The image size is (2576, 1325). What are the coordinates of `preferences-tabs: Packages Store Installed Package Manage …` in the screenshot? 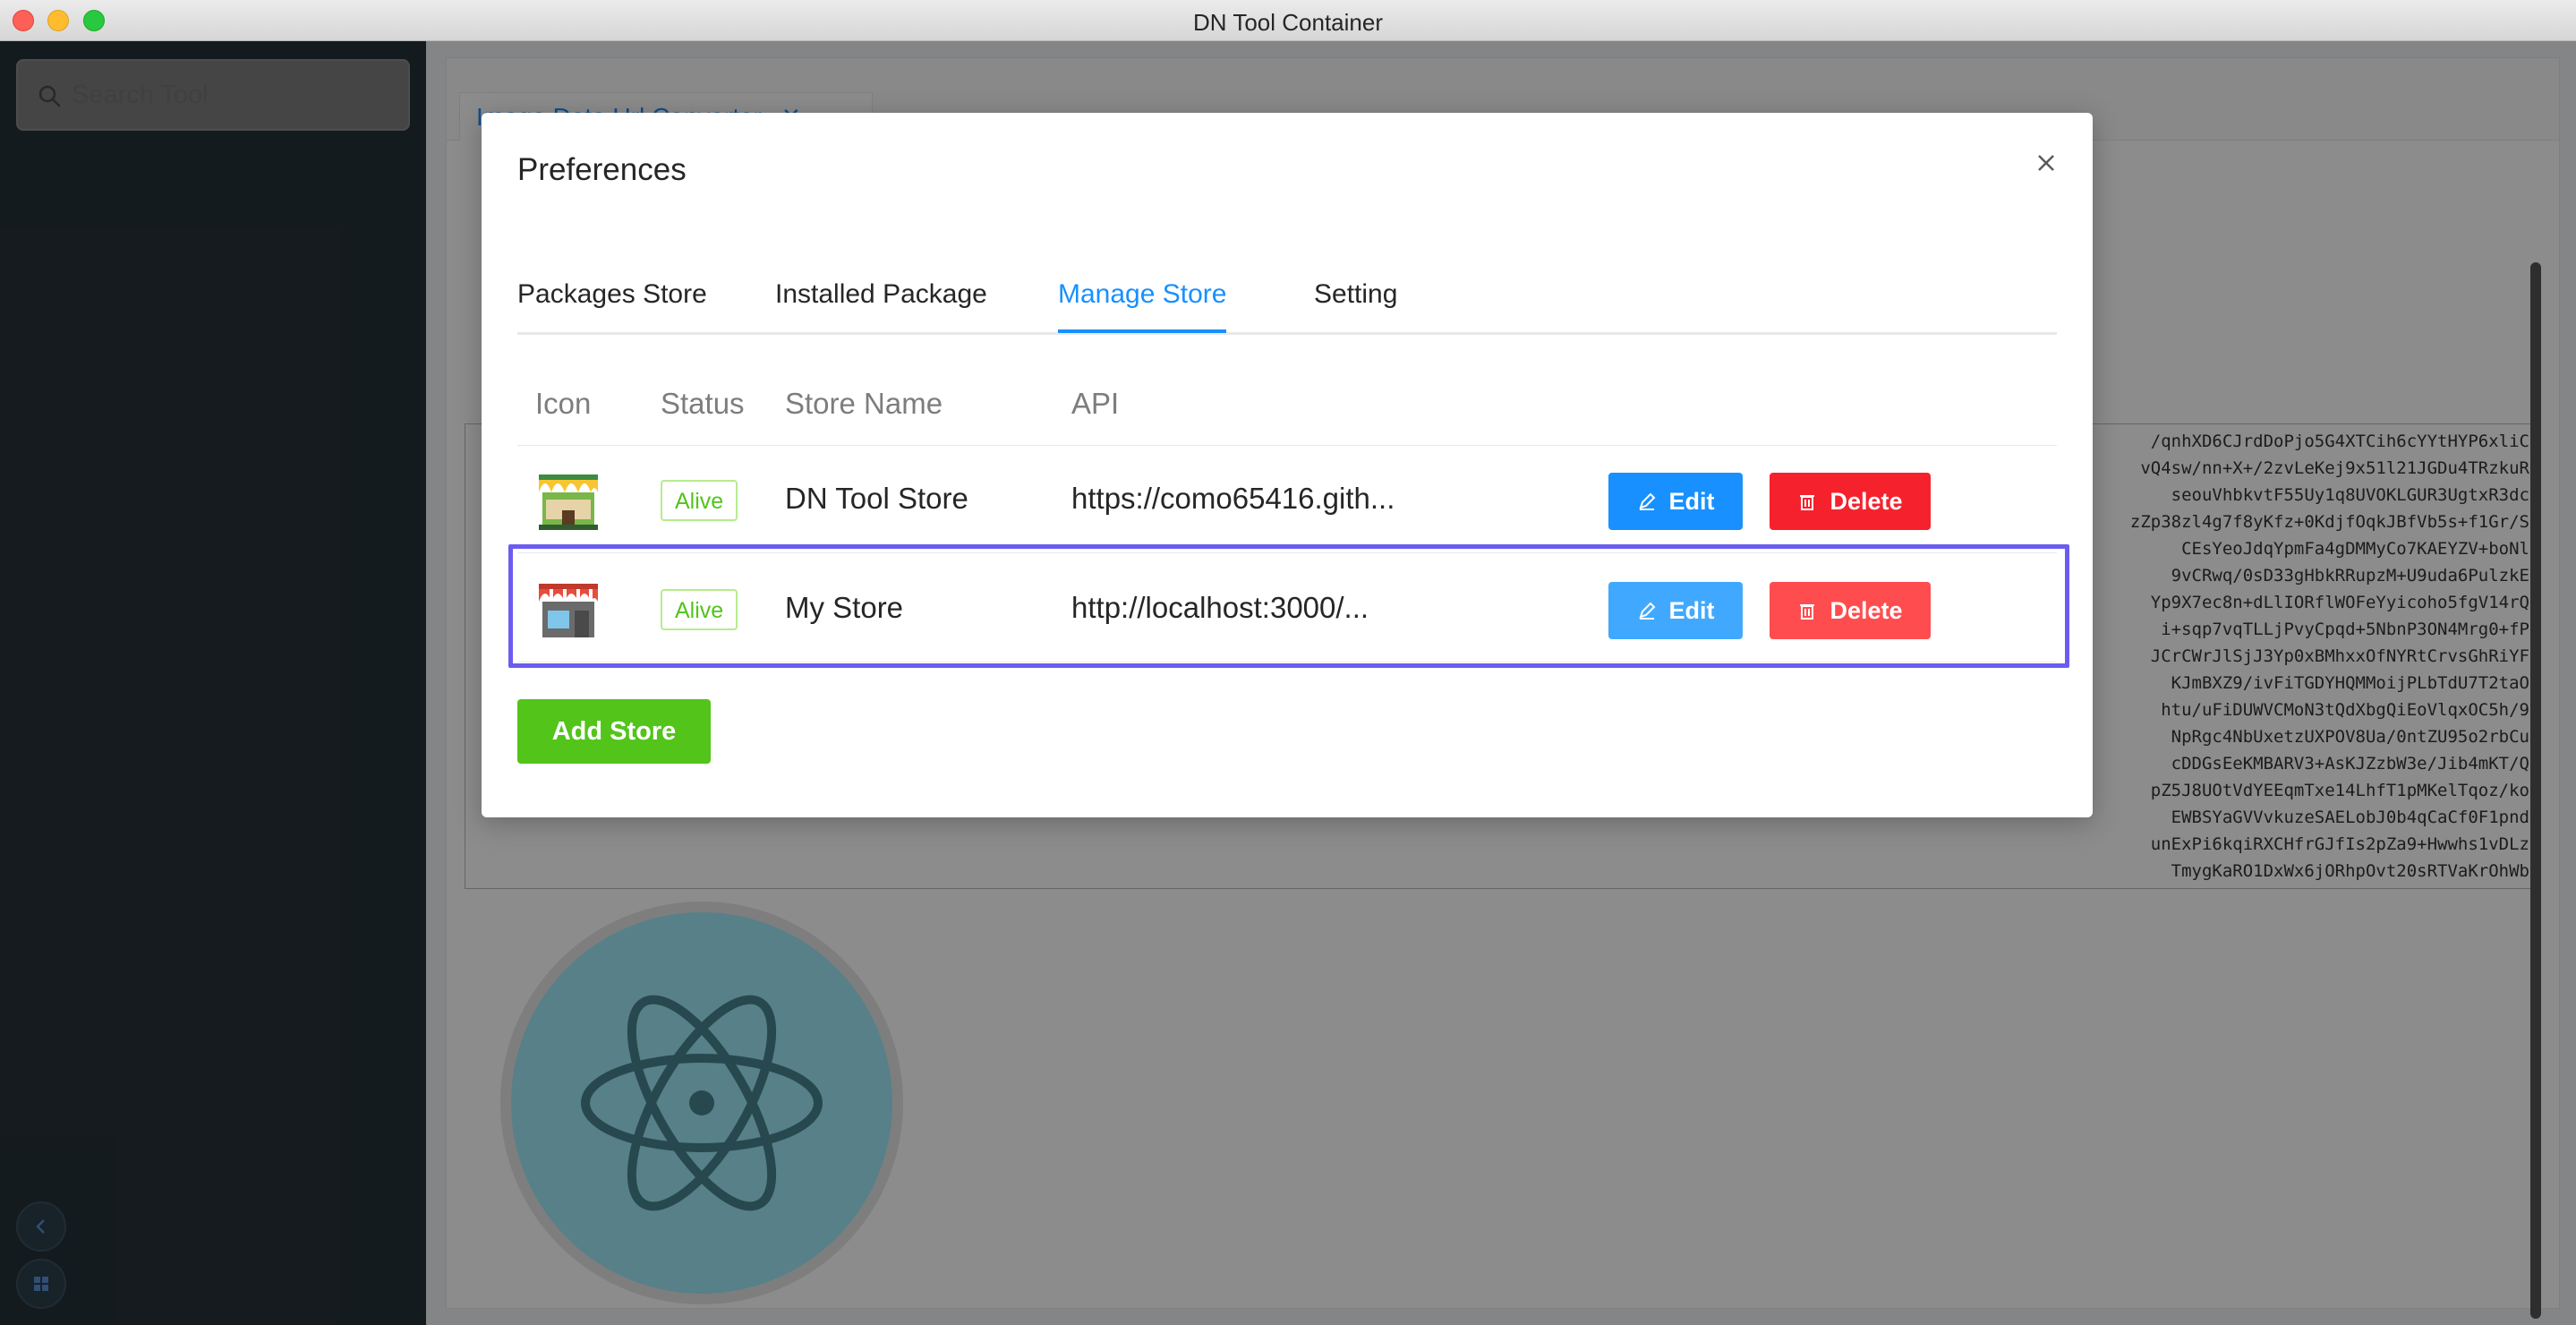 It's located at (1287, 304).